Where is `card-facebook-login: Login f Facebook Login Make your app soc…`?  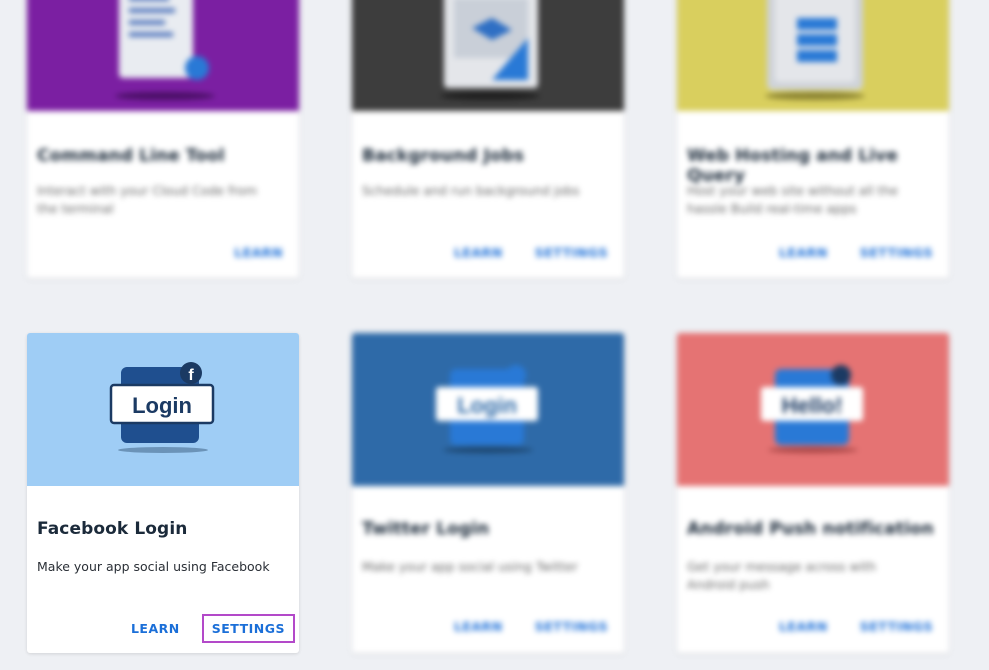 card-facebook-login: Login f Facebook Login Make your app soc… is located at coordinates (163, 493).